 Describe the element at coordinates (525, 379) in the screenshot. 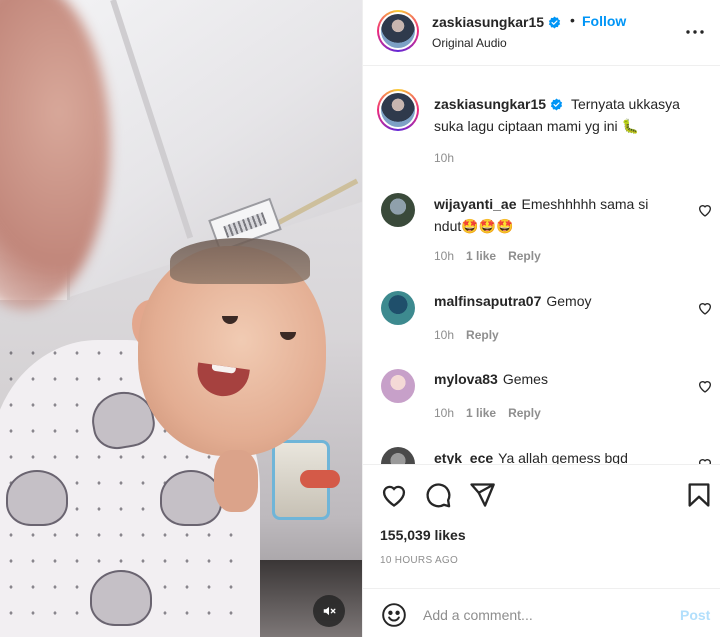

I see `comment-body: Gemes` at that location.